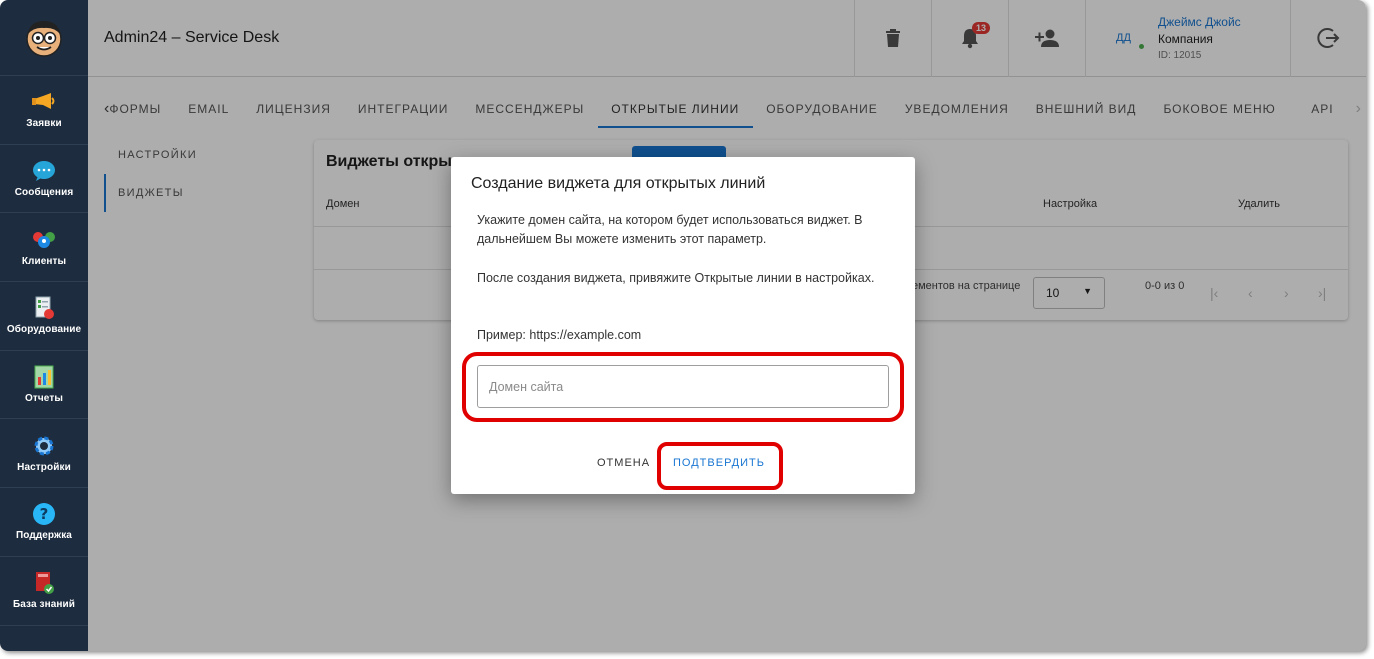  I want to click on sidebar-item-tickets: Заявки, so click(44, 110).